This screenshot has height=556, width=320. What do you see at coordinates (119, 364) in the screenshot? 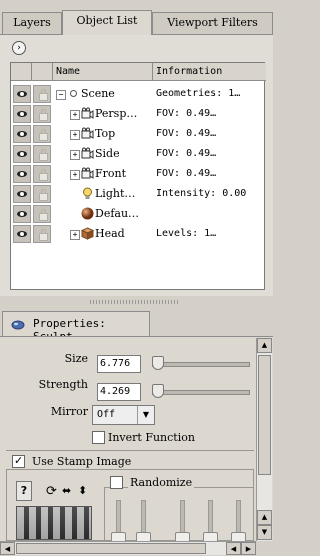
I see `size-input: 6.776` at bounding box center [119, 364].